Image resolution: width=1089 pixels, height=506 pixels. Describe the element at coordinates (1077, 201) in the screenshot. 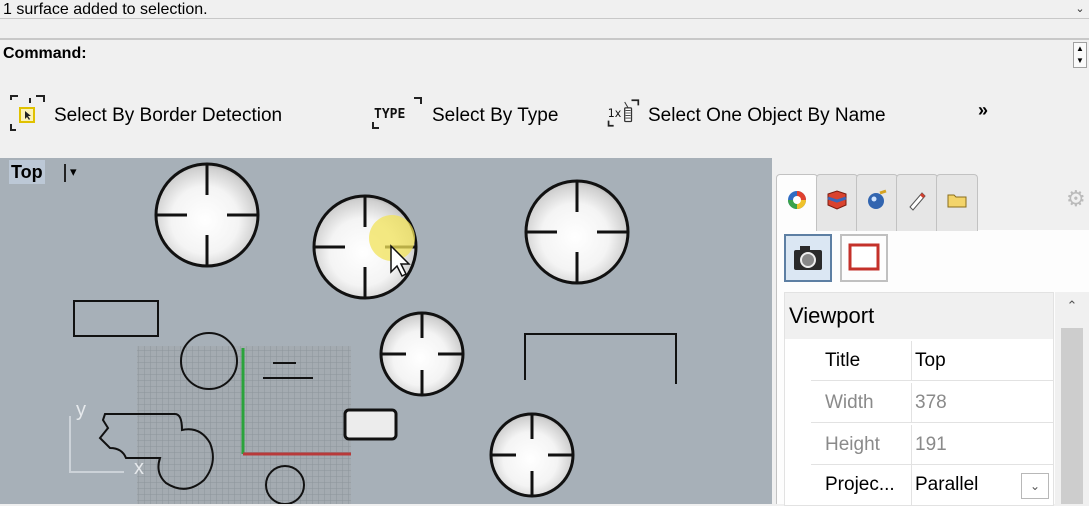

I see `gear-icon: ⚙` at that location.